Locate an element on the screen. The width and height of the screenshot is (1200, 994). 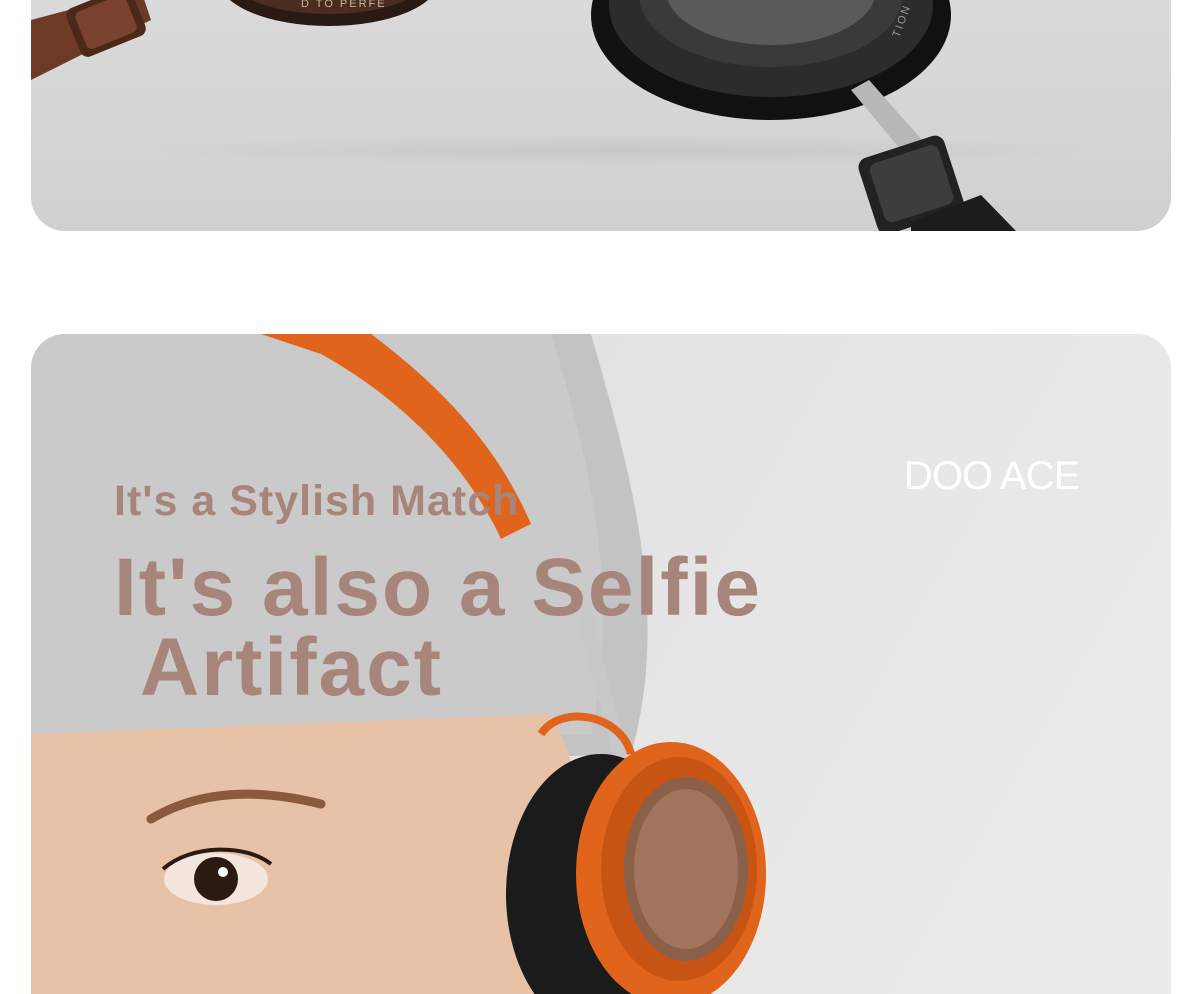
black-headband-icon is located at coordinates (937, 183).